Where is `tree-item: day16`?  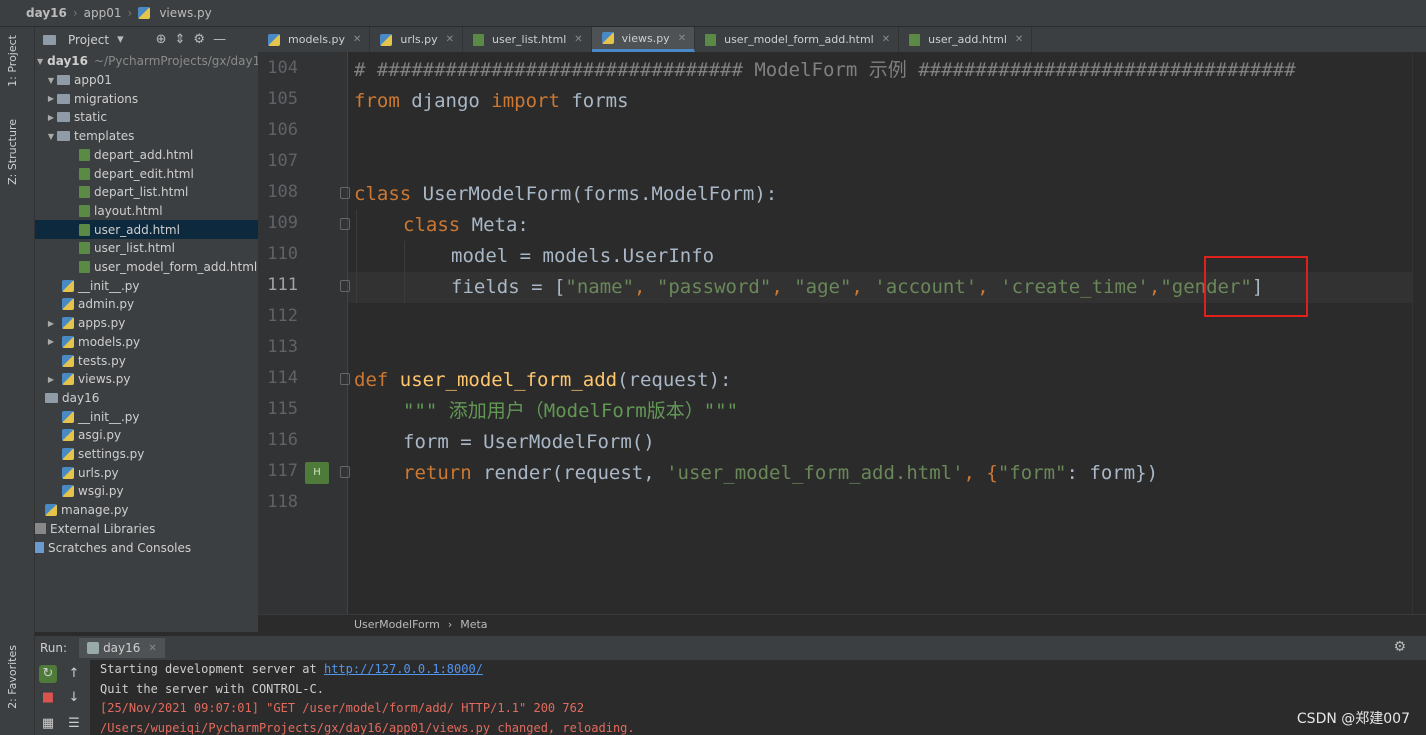 tree-item: day16 is located at coordinates (146, 398).